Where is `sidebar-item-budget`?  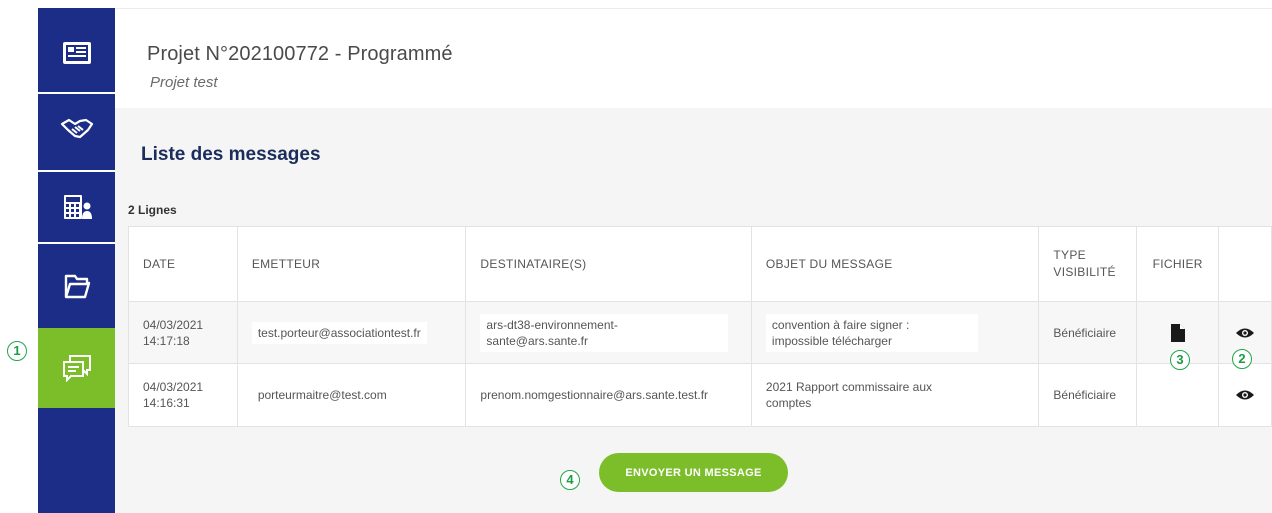
sidebar-item-budget is located at coordinates (76, 207).